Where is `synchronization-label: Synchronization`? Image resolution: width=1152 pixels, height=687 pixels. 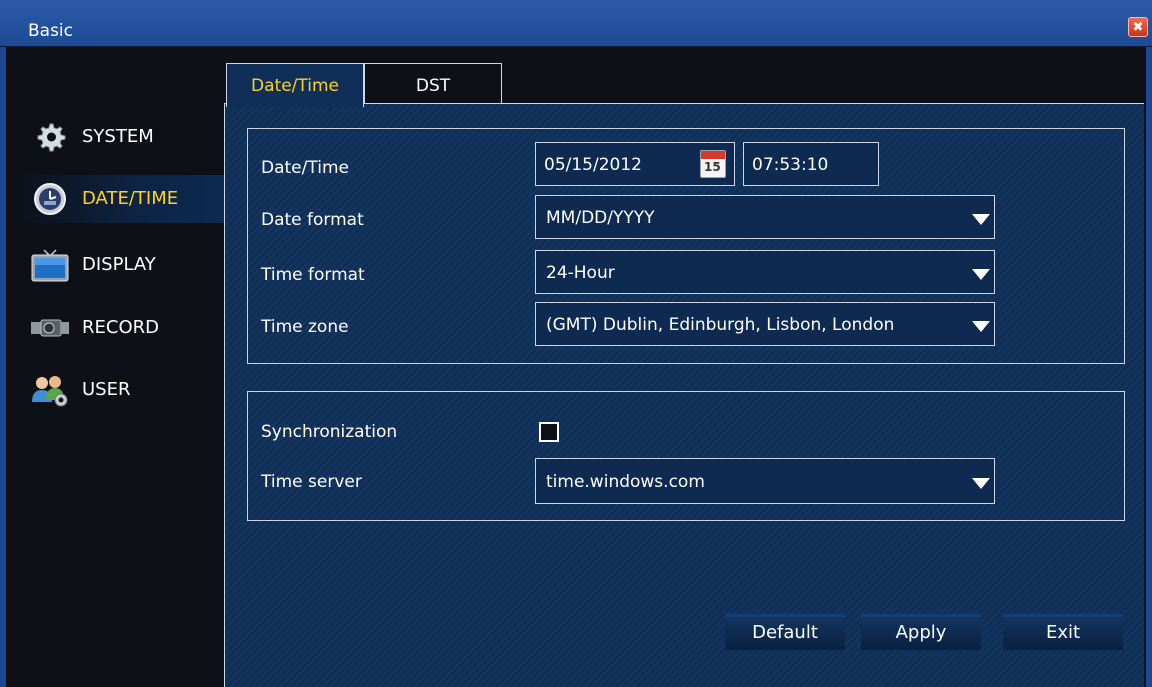 synchronization-label: Synchronization is located at coordinates (329, 432).